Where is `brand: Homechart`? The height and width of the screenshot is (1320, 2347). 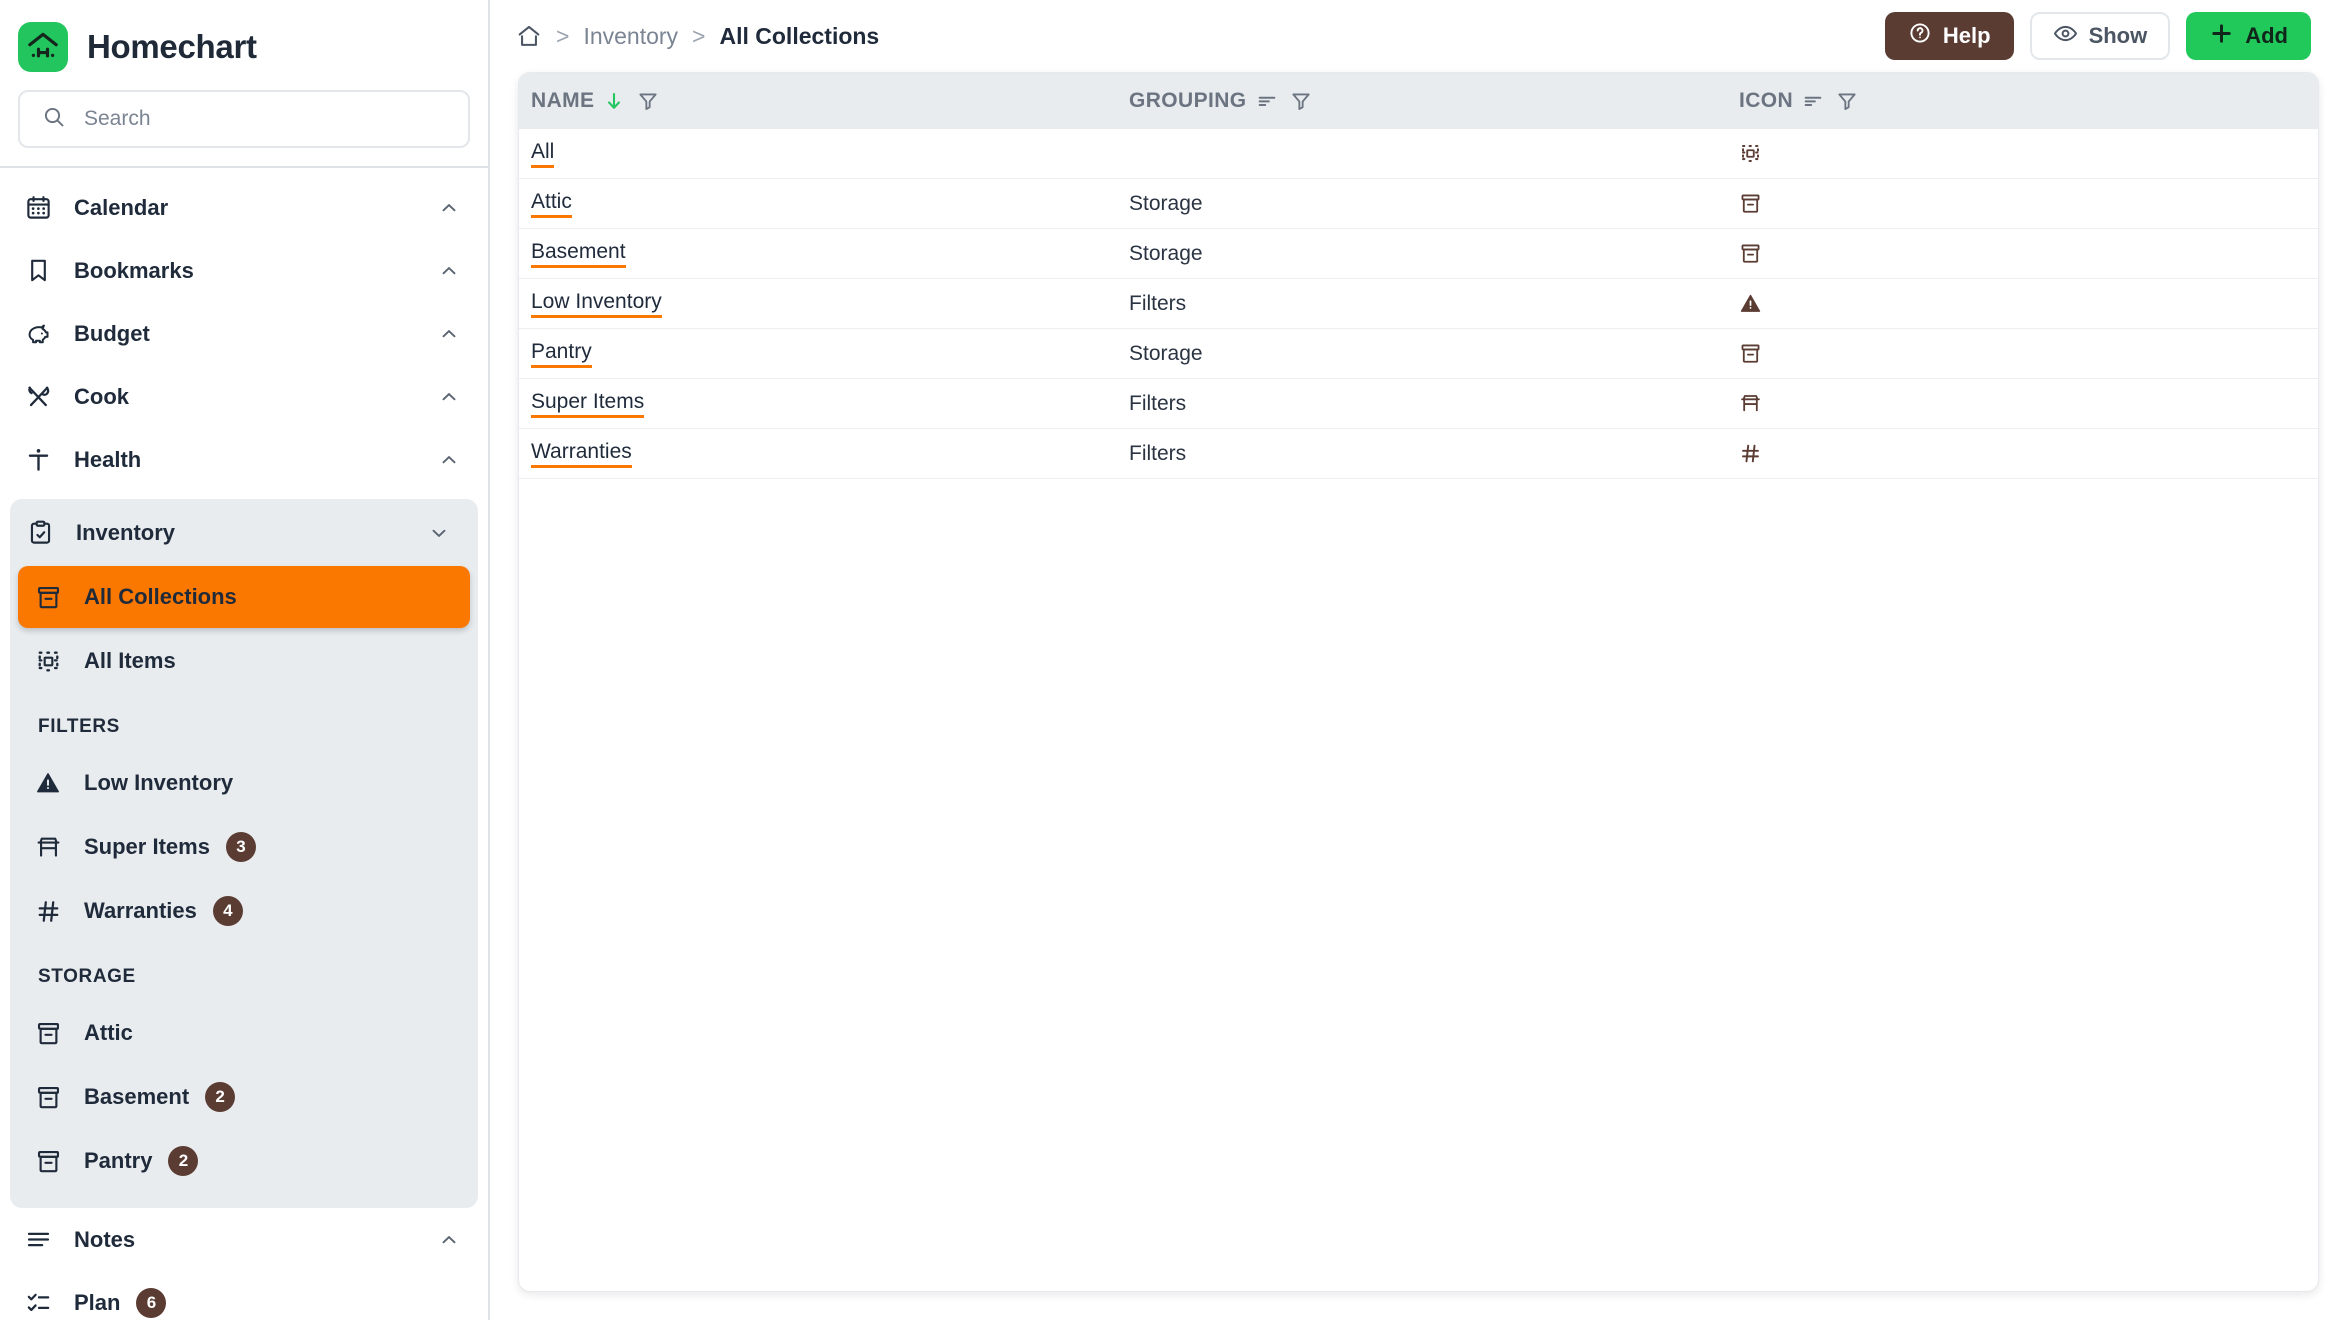 brand: Homechart is located at coordinates (244, 36).